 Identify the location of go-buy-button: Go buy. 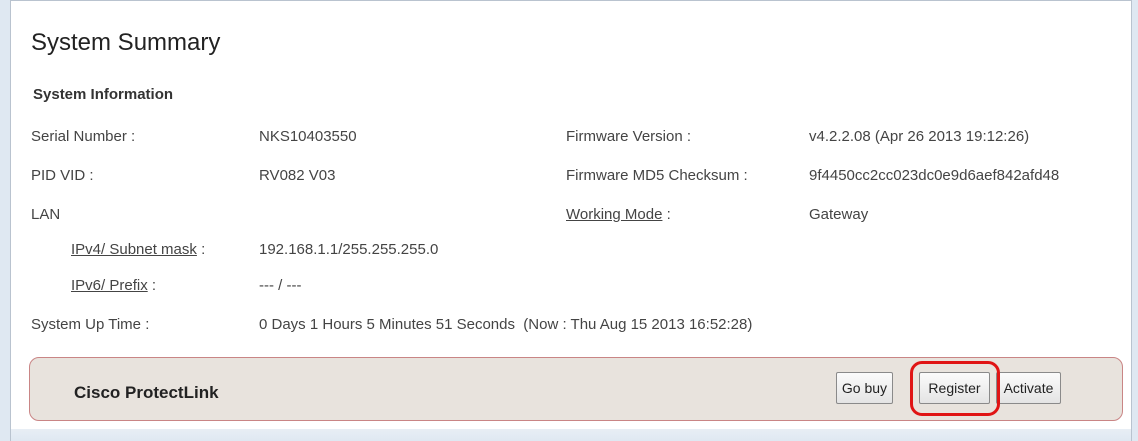
(864, 388).